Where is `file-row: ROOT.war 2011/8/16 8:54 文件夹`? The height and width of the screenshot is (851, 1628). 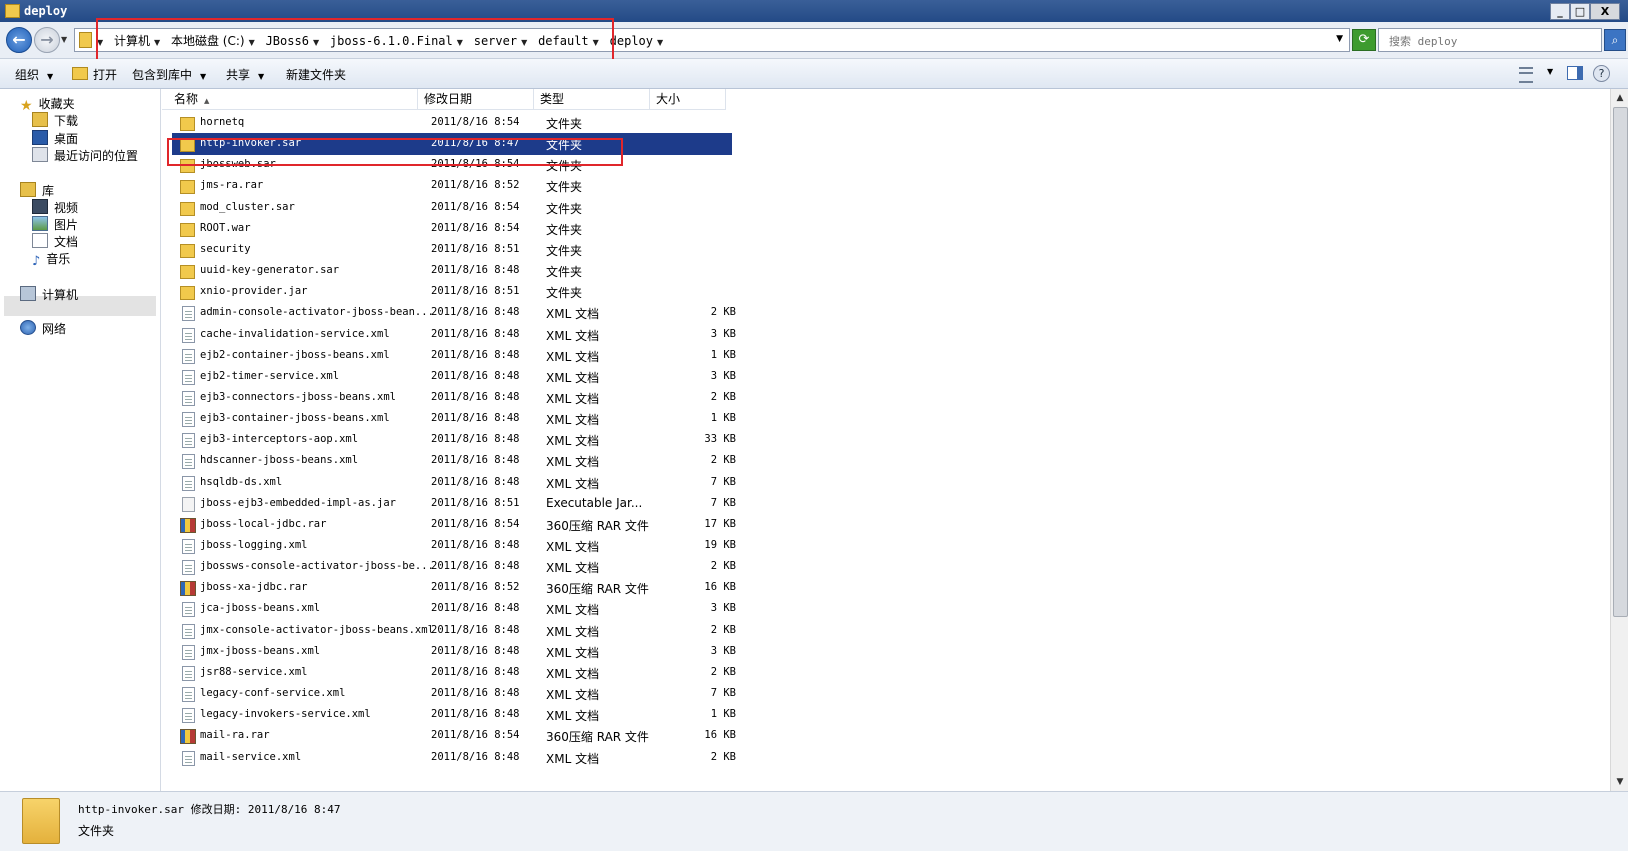
file-row: ROOT.war 2011/8/16 8:54 文件夹 is located at coordinates (886, 229).